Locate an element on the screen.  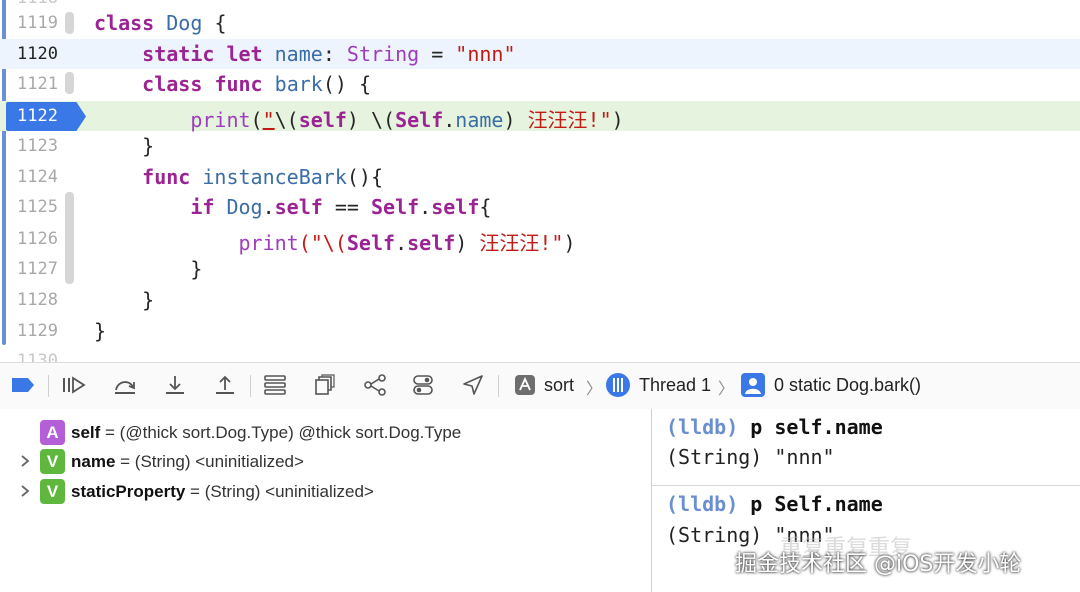
line-number: 1124 is located at coordinates (37, 177).